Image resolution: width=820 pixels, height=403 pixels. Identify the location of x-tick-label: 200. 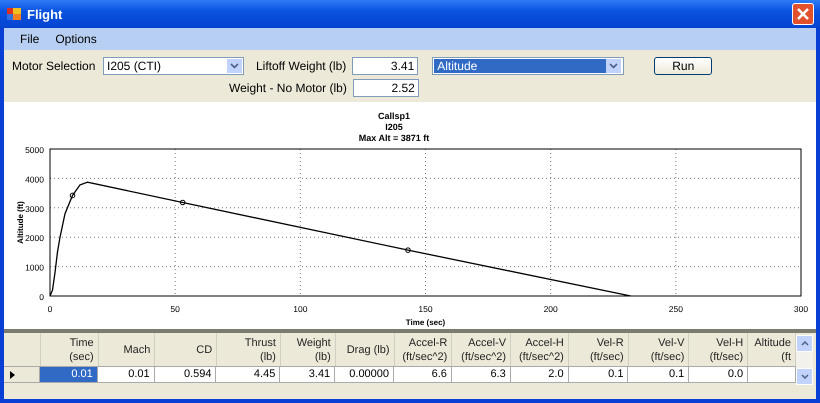
(551, 309).